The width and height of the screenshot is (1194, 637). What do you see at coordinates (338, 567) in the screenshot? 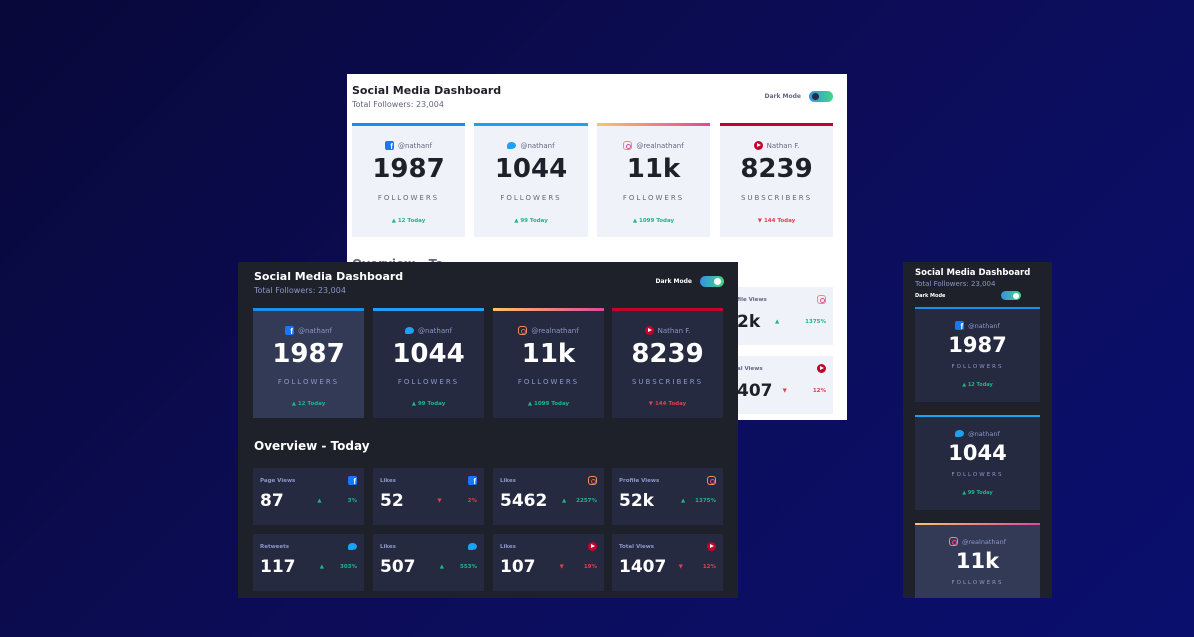
I see `overview-change: ▲ 303%` at bounding box center [338, 567].